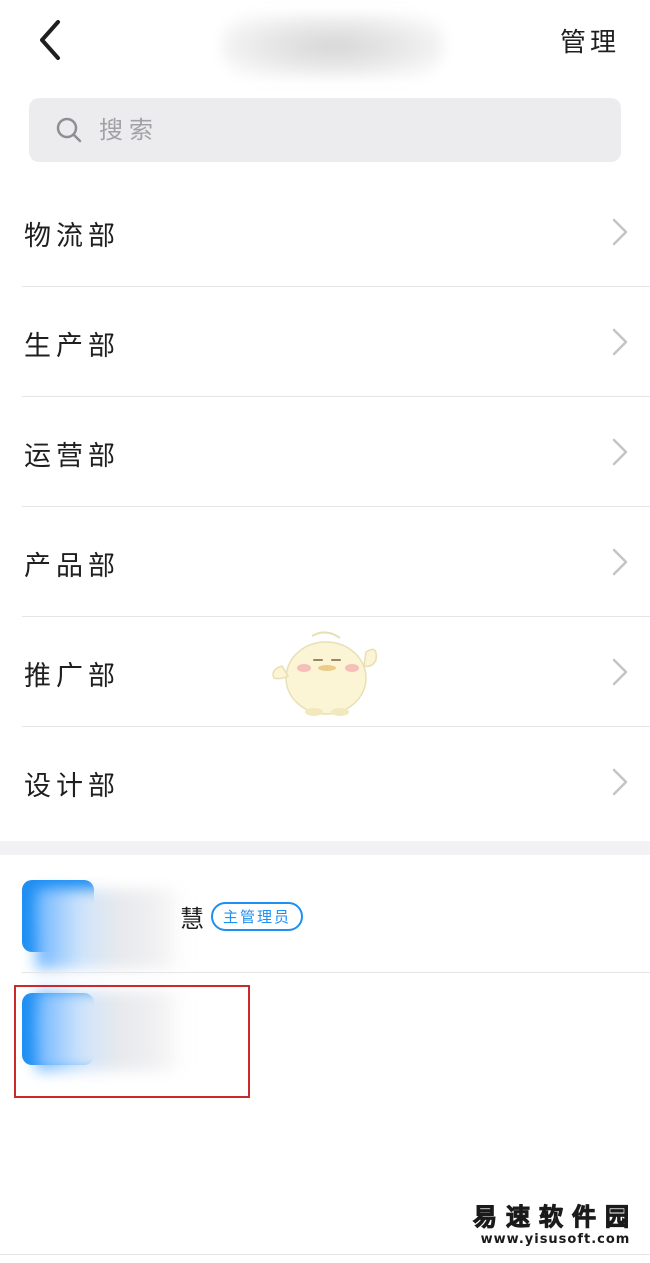 The width and height of the screenshot is (650, 1263). I want to click on department-item: 生产部, so click(325, 342).